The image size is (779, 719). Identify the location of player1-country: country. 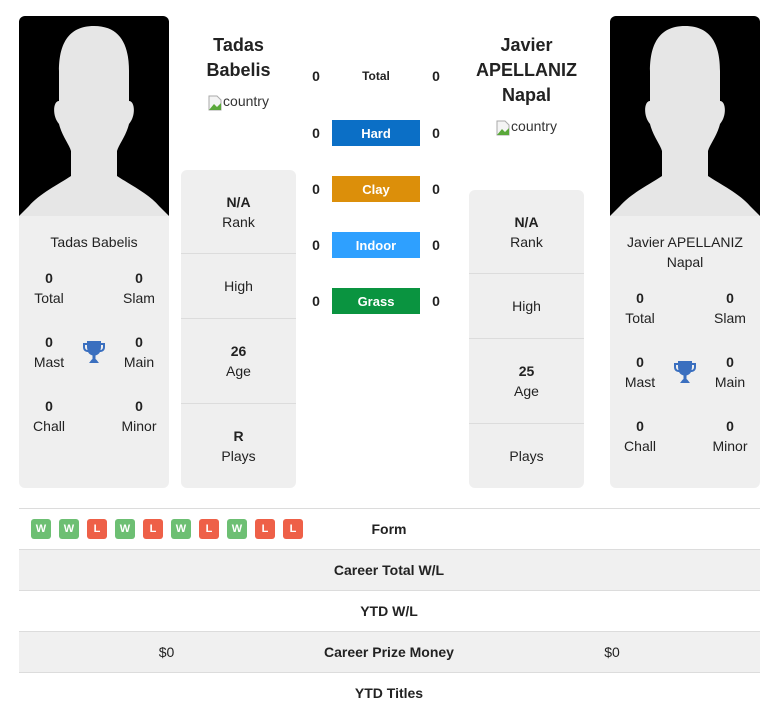
(238, 101).